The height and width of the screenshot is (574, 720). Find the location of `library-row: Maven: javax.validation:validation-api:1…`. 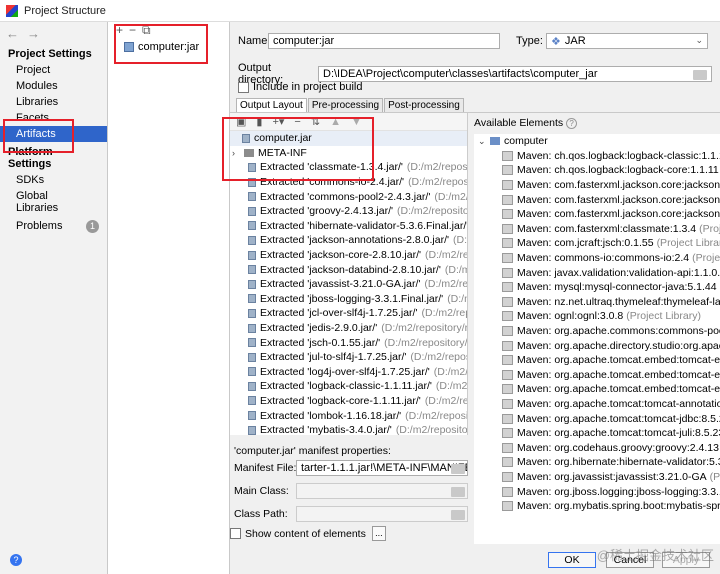

library-row: Maven: javax.validation:validation-api:1… is located at coordinates (597, 272).